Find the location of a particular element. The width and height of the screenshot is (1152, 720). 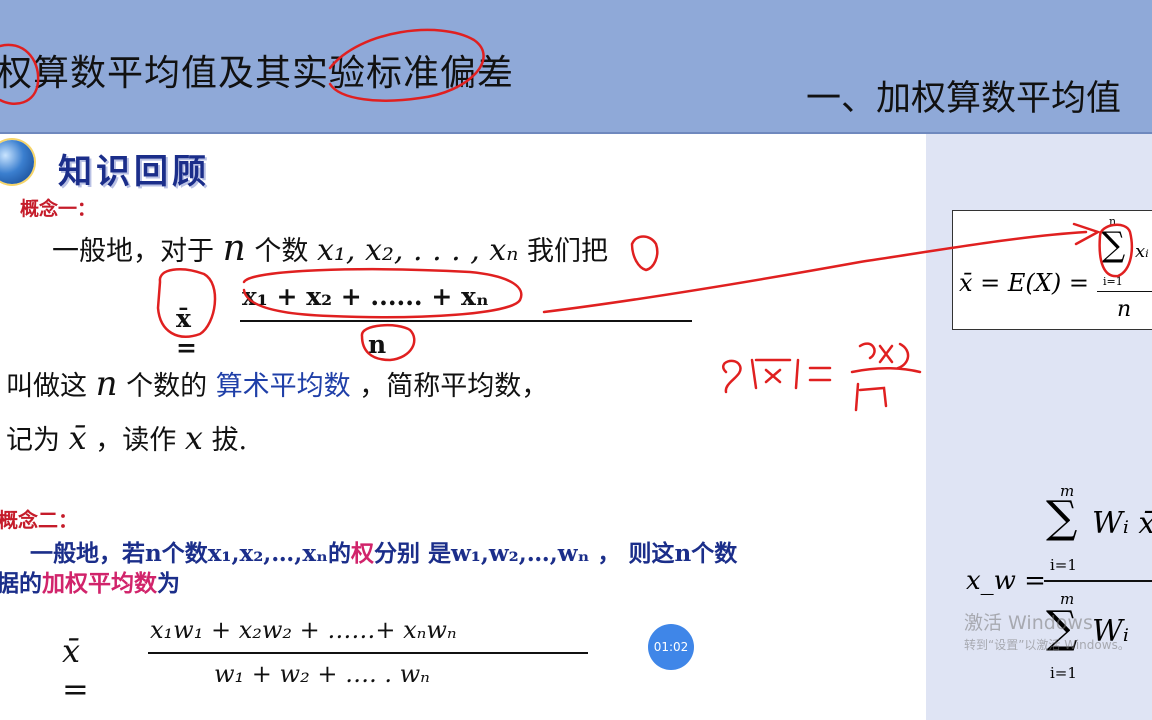

activation-watermark-hint: 转到“设置”以激活 Windows。 is located at coordinates (1047, 645).